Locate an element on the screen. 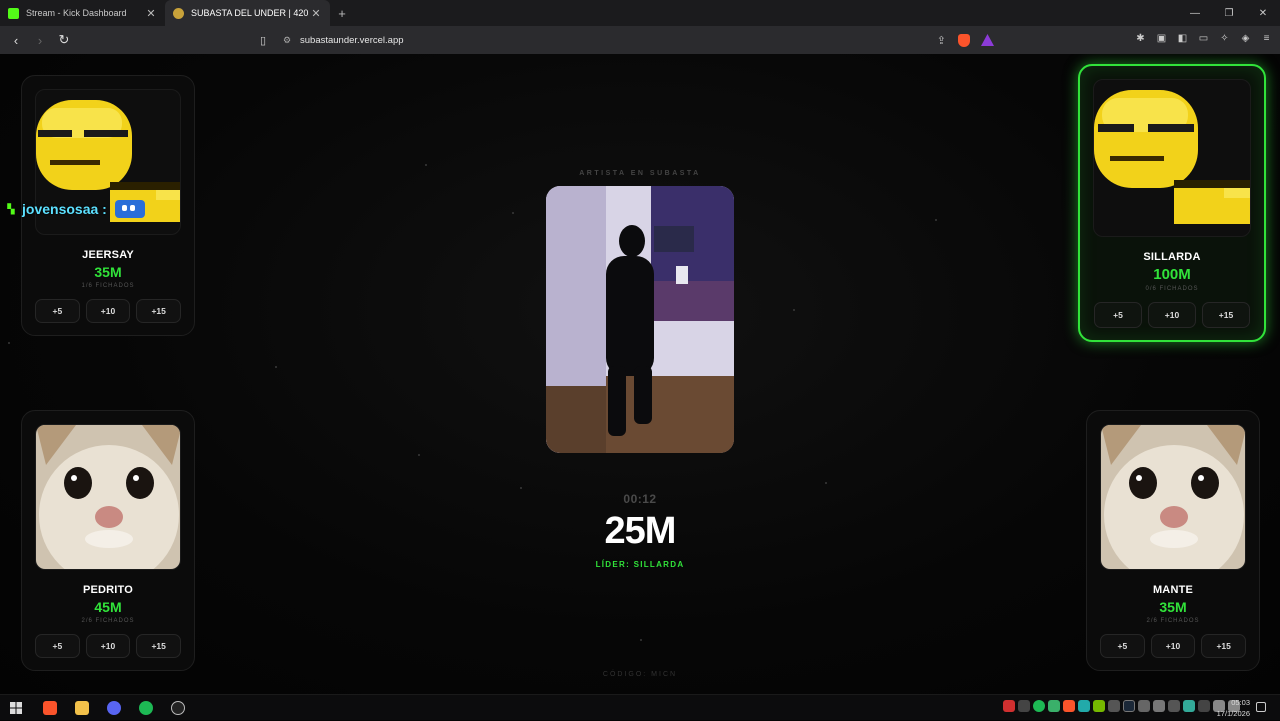 The image size is (1280, 721). extensions-icon: ✱ is located at coordinates (1140, 38).